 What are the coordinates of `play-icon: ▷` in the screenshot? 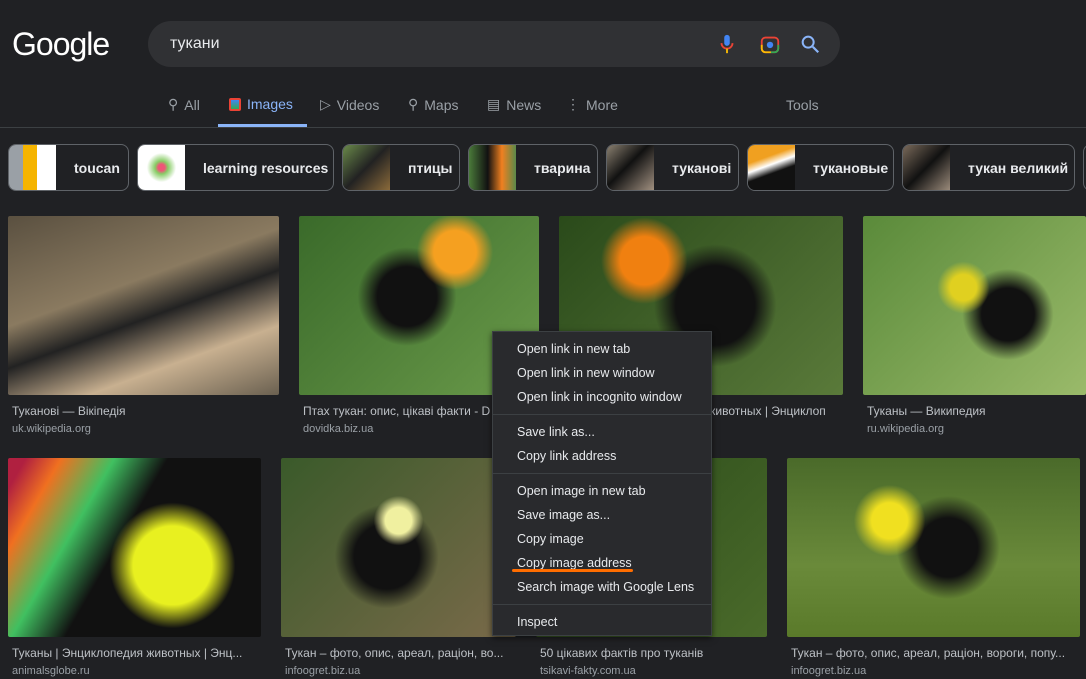 It's located at (325, 104).